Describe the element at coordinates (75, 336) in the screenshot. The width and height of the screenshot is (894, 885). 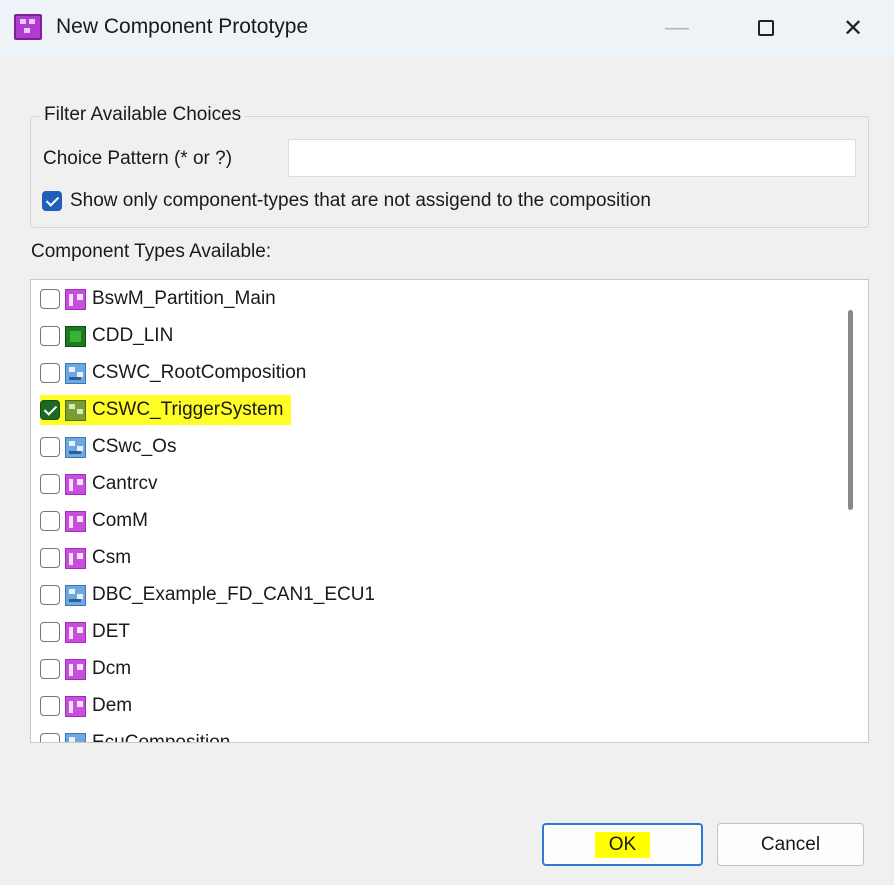
I see `cdd-icon` at that location.